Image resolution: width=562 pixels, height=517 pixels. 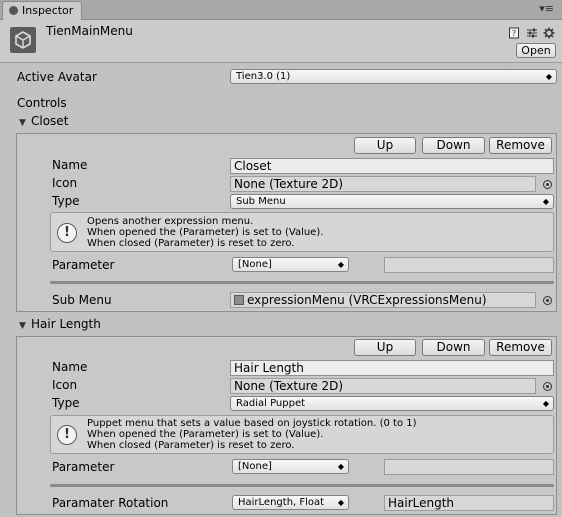 I want to click on name-field: Hair Length, so click(x=392, y=368).